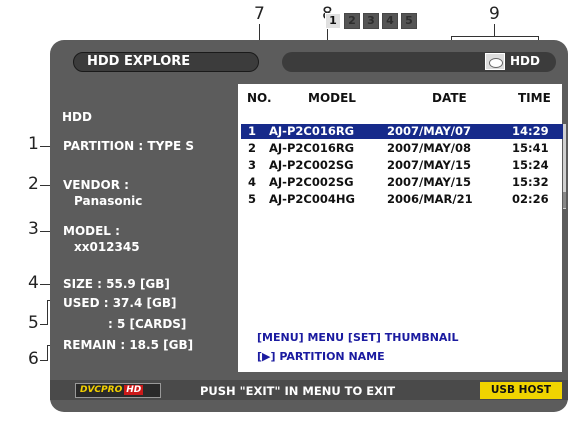 The image size is (573, 428). I want to click on callout-3: 3, so click(33, 229).